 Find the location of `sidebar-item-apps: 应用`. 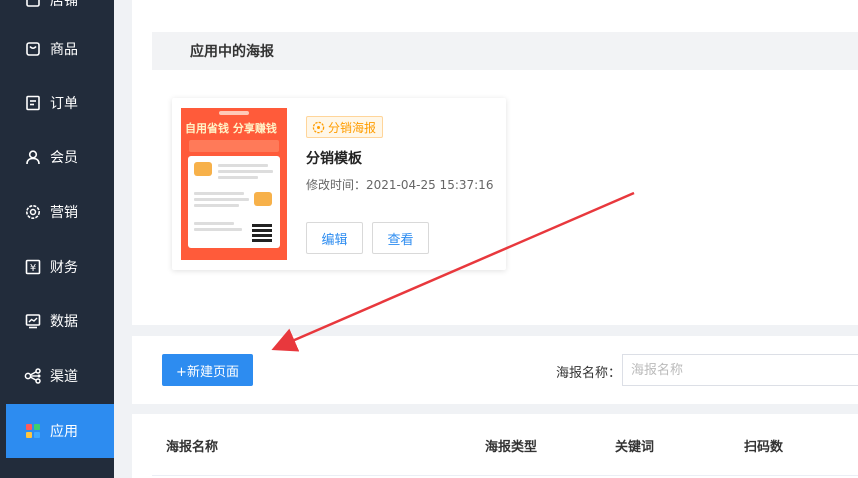

sidebar-item-apps: 应用 is located at coordinates (60, 431).